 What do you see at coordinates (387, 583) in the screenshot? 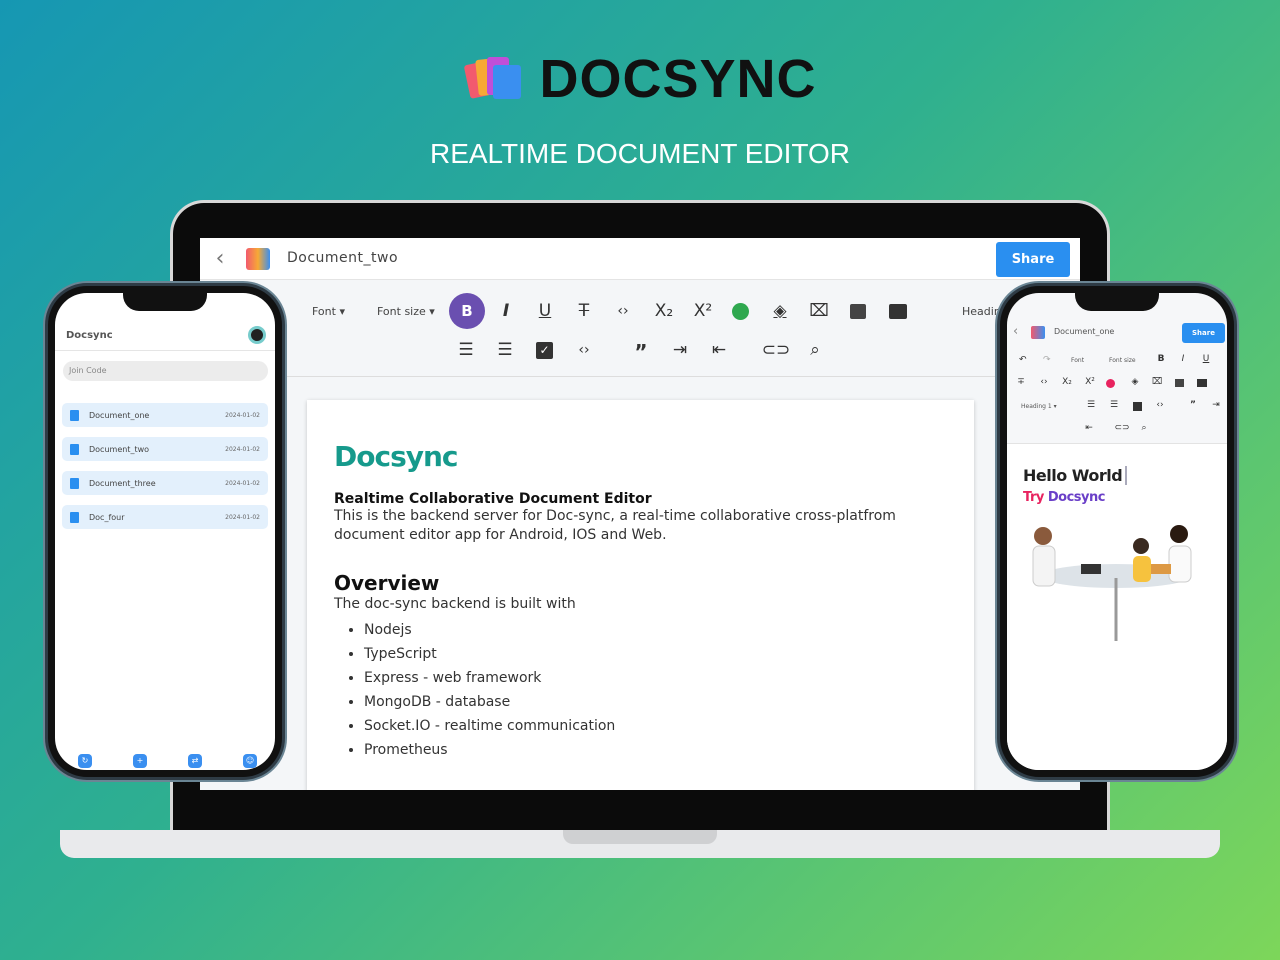
I see `overview-heading: Overview` at bounding box center [387, 583].